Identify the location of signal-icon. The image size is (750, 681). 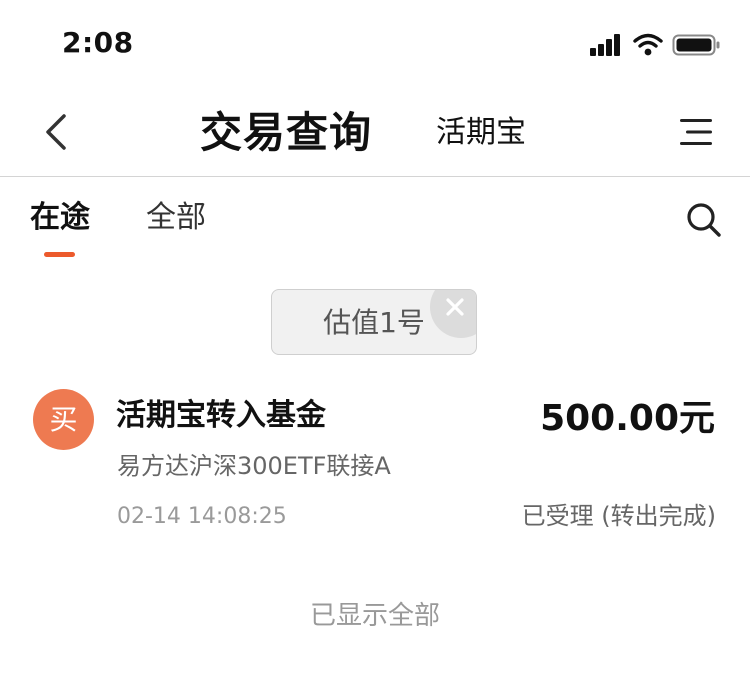
(605, 45).